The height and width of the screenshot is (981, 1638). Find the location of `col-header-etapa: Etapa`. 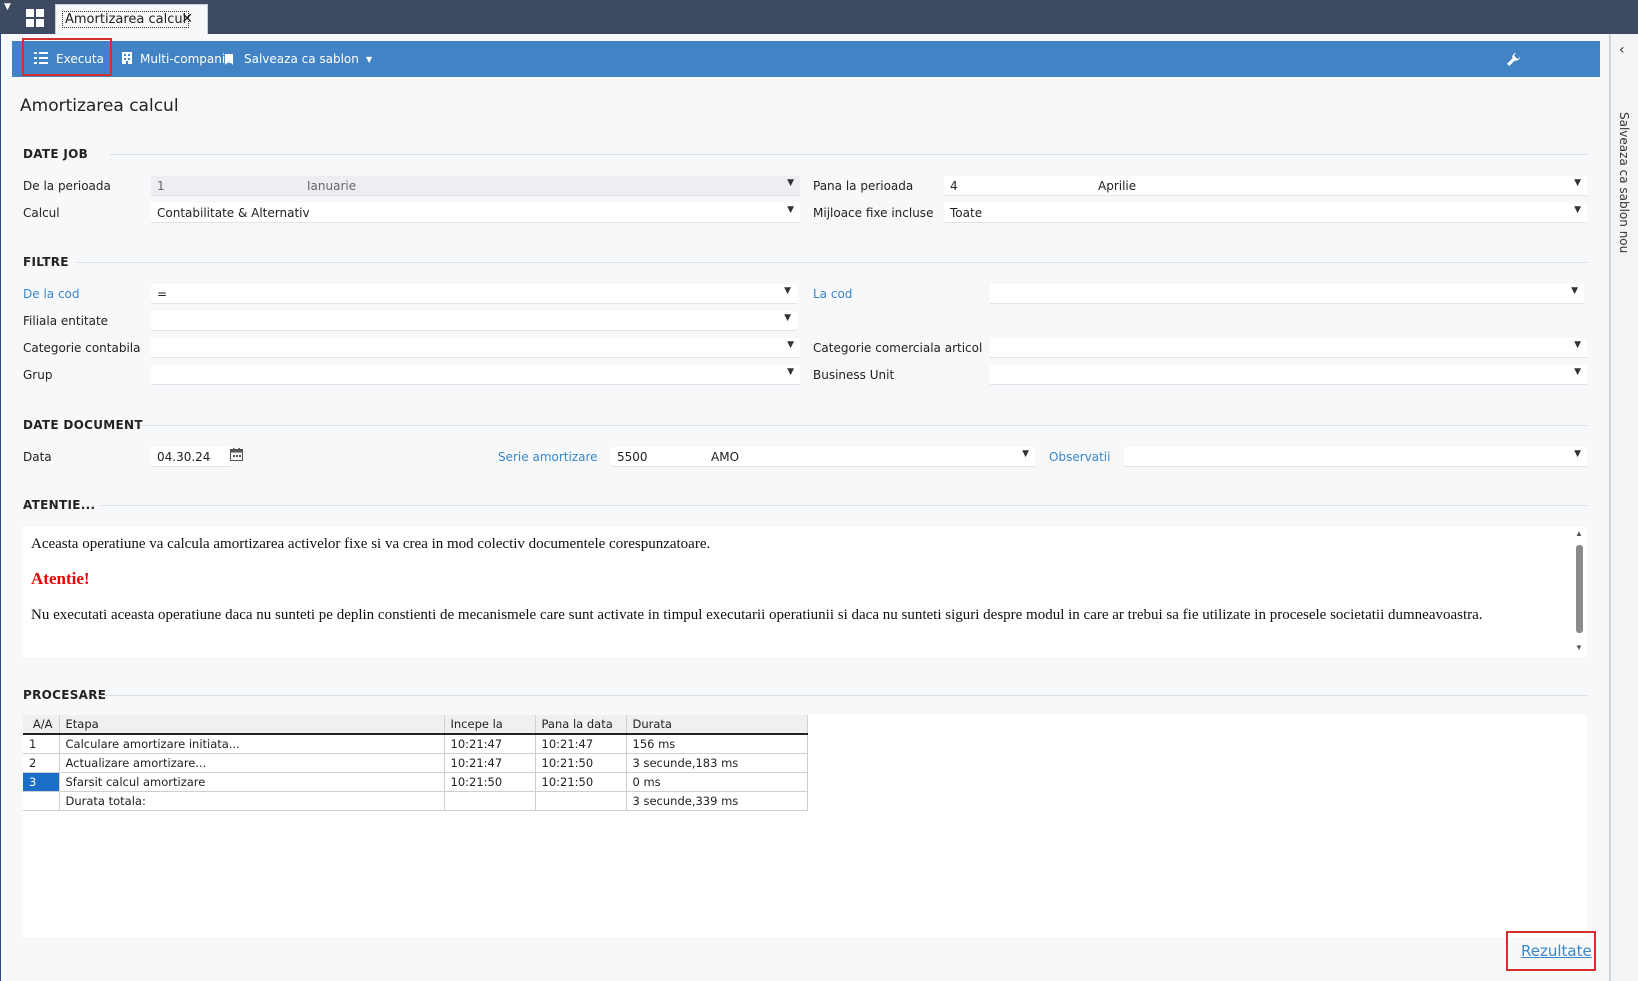

col-header-etapa: Etapa is located at coordinates (252, 725).